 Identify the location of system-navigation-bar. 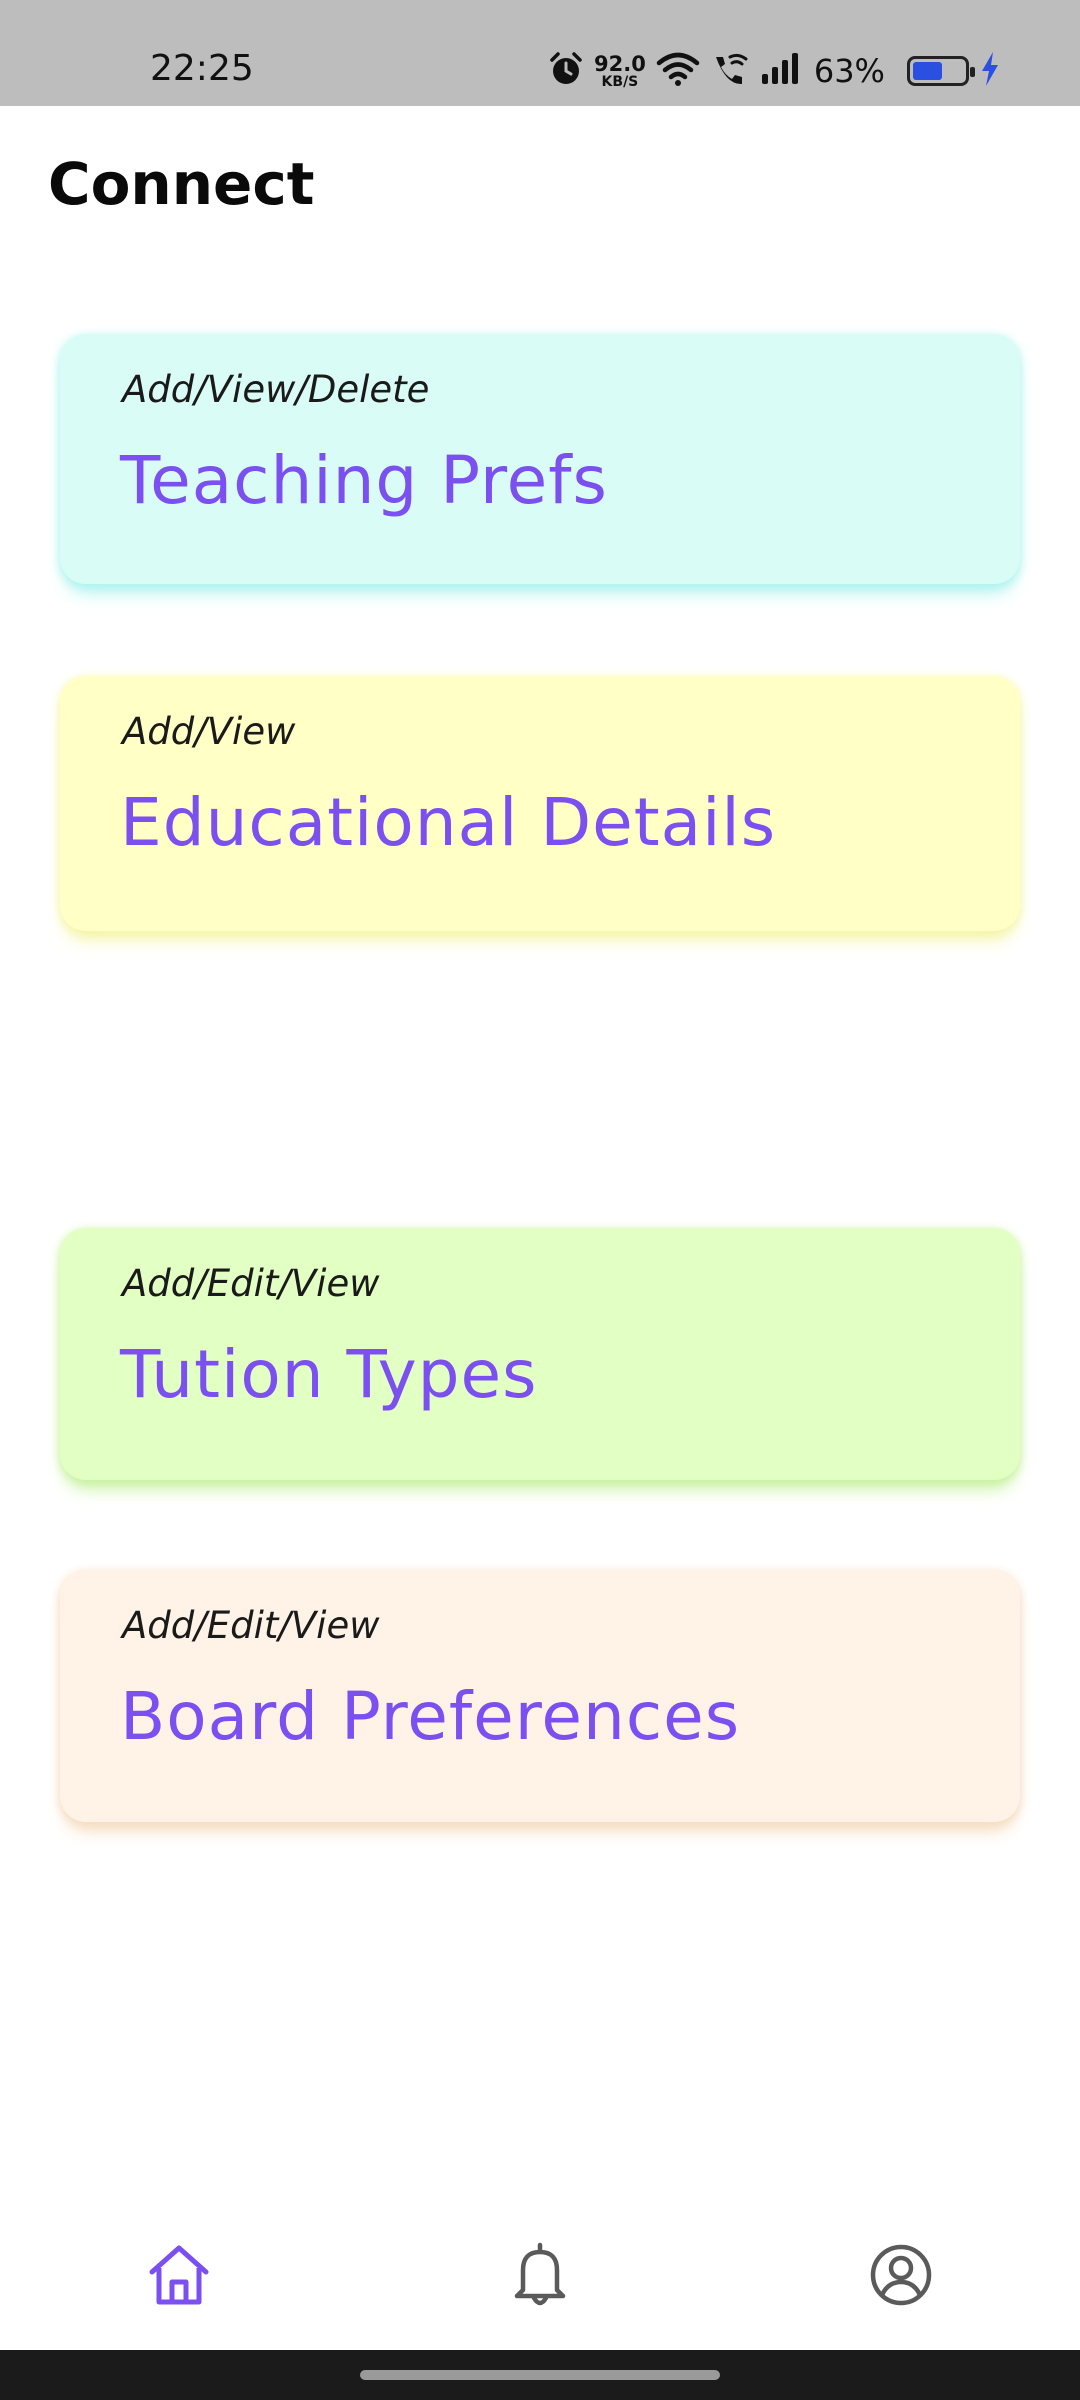
(540, 2375).